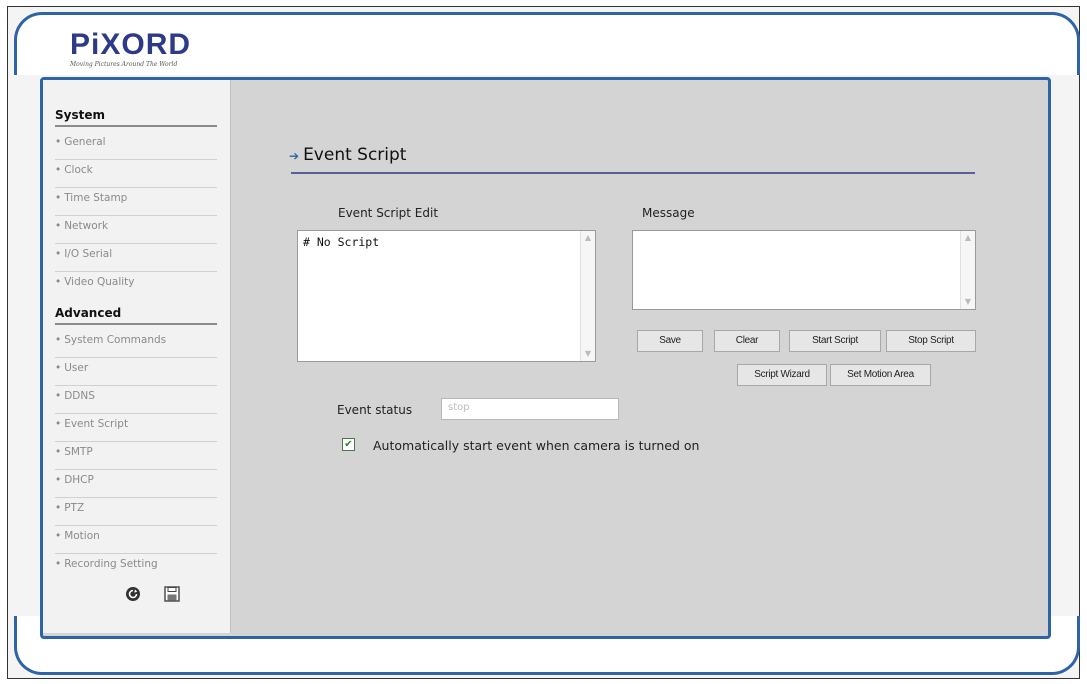 Image resolution: width=1087 pixels, height=684 pixels. What do you see at coordinates (136, 174) in the screenshot?
I see `sidebar-item-clock: • Clock` at bounding box center [136, 174].